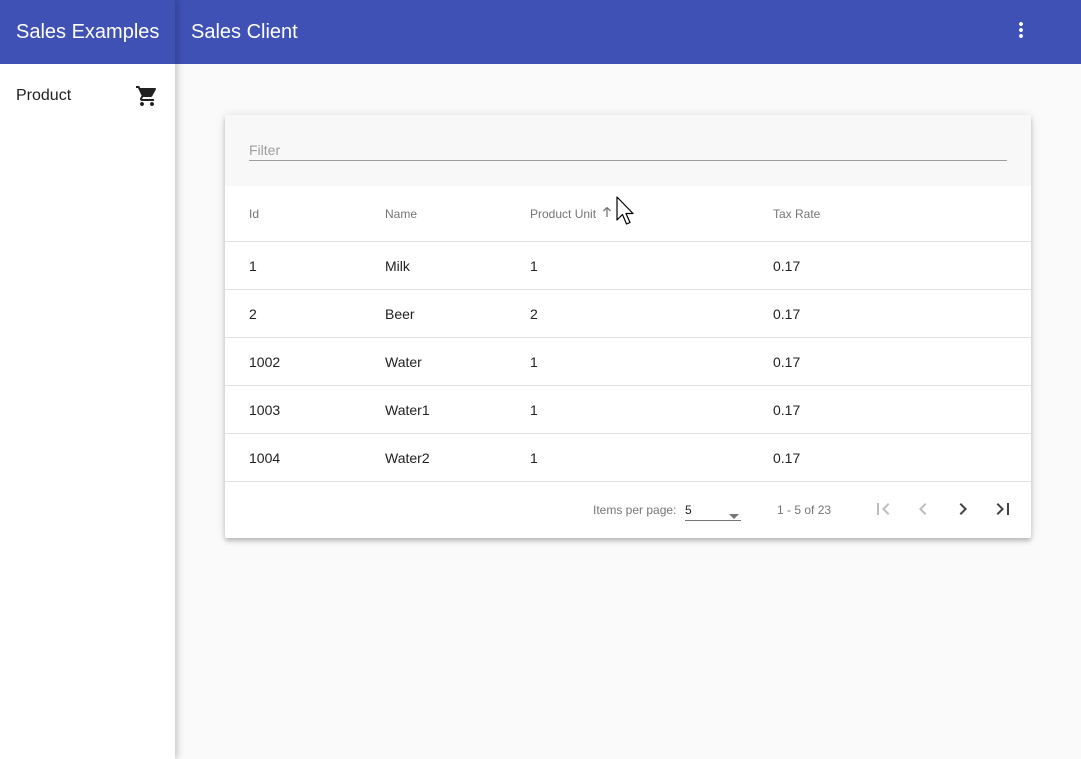  Describe the element at coordinates (265, 457) in the screenshot. I see `cell-id: 1004` at that location.